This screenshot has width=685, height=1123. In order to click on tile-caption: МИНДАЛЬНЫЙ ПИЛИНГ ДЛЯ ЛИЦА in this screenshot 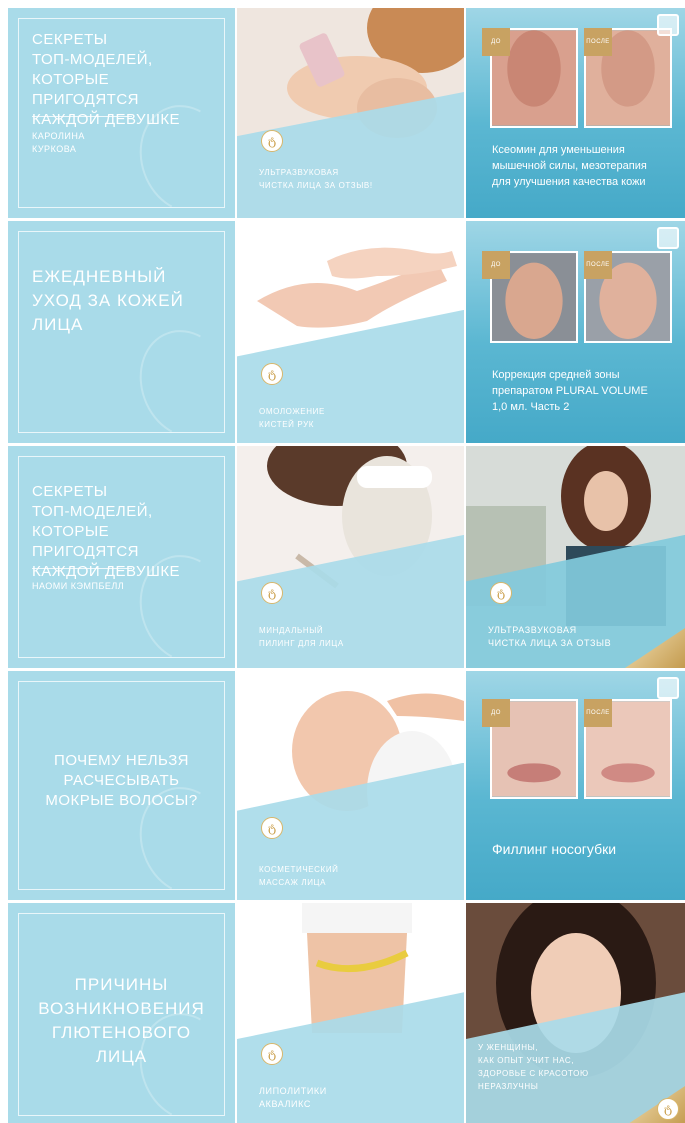, I will do `click(301, 637)`.